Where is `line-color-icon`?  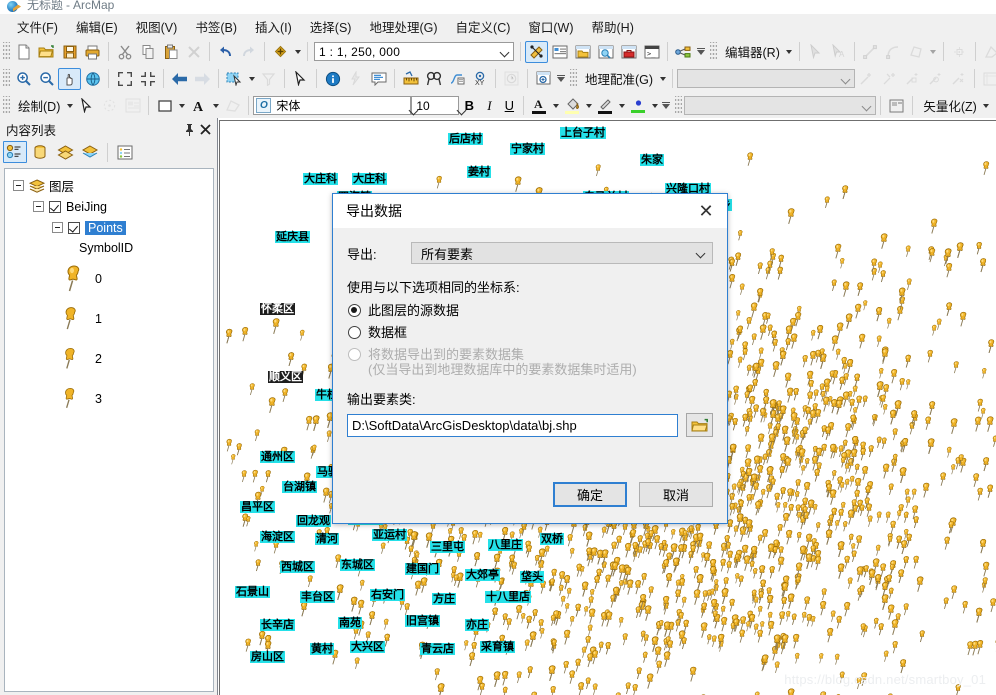
line-color-icon is located at coordinates (605, 105).